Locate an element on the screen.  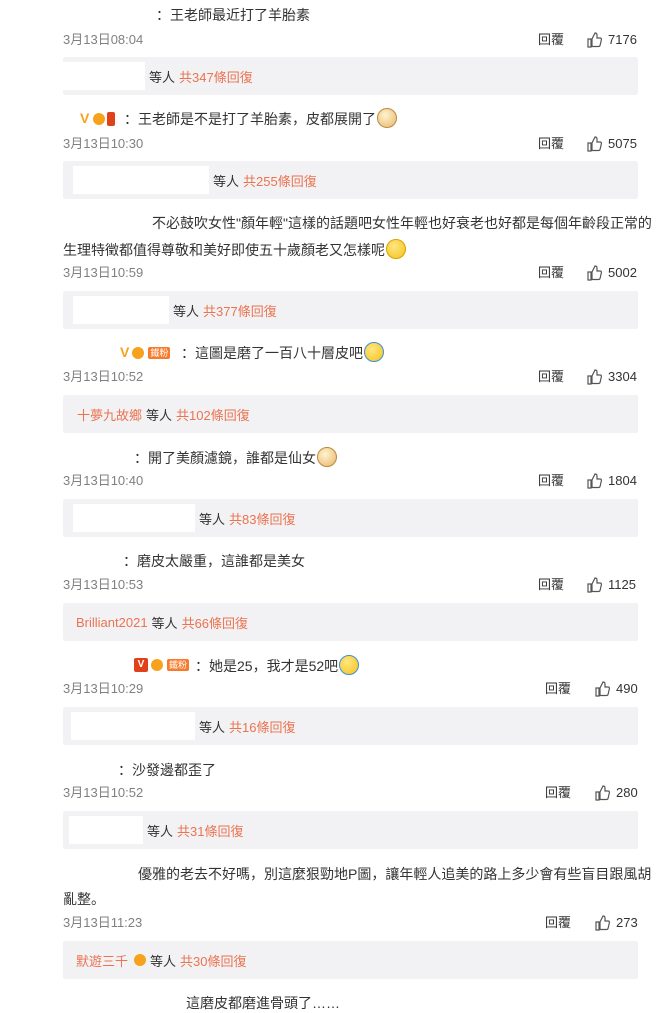
like-button: 1125 is located at coordinates (611, 585).